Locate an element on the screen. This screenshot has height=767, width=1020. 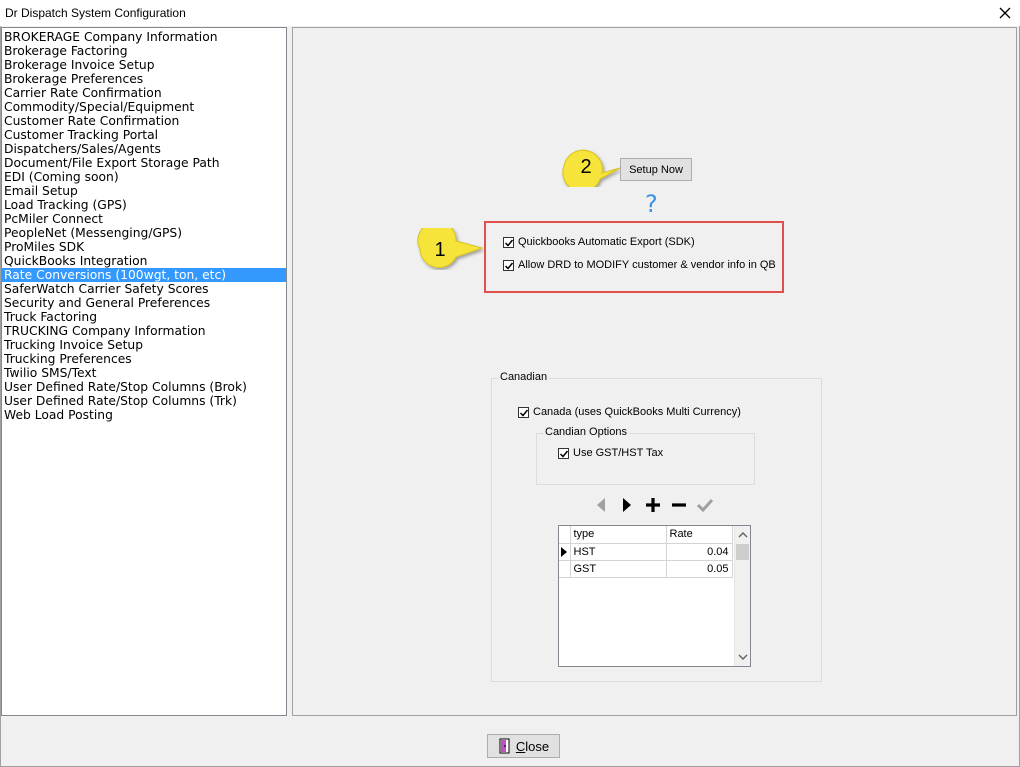
sidebar-item: Customer Tracking Portal is located at coordinates (144, 135).